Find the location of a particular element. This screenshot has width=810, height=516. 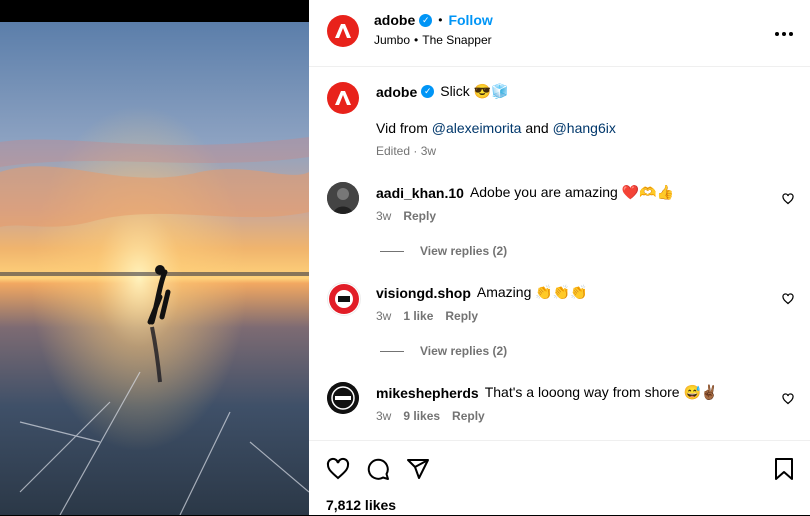

more-horizontal-icon is located at coordinates (784, 34).